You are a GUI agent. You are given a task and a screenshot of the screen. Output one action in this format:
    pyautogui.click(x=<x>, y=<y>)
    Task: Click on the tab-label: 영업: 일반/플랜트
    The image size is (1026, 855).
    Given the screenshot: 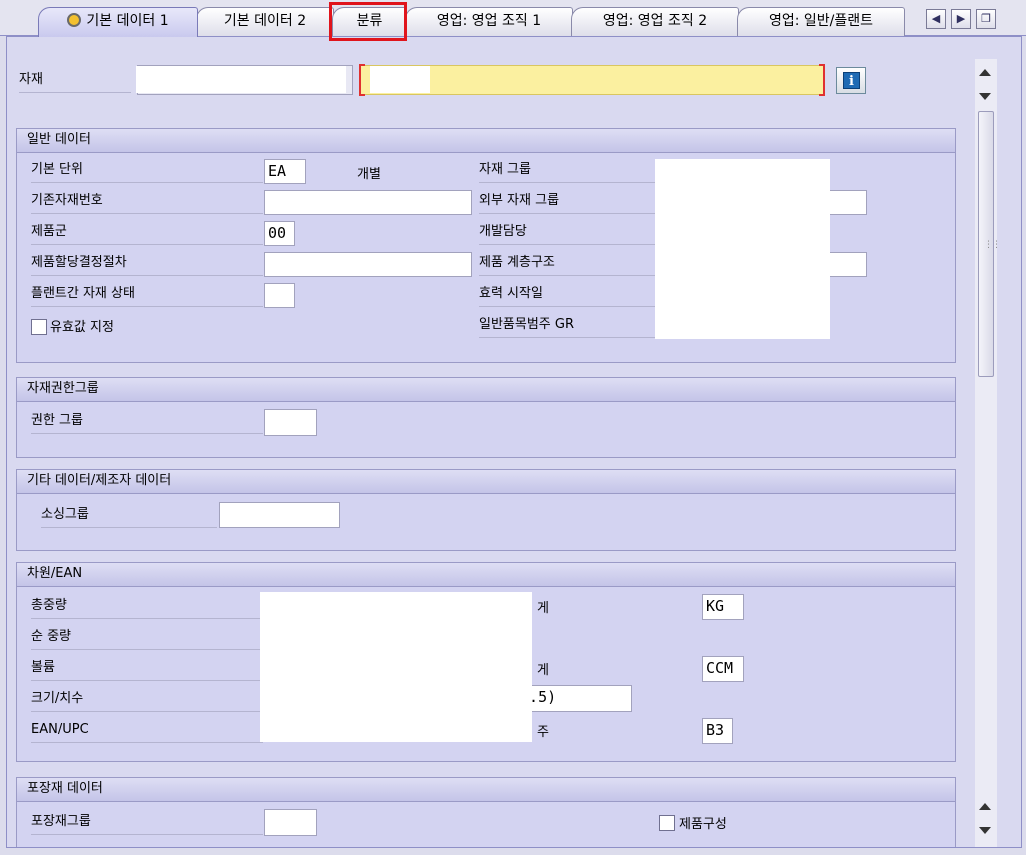 What is the action you would take?
    pyautogui.click(x=821, y=21)
    